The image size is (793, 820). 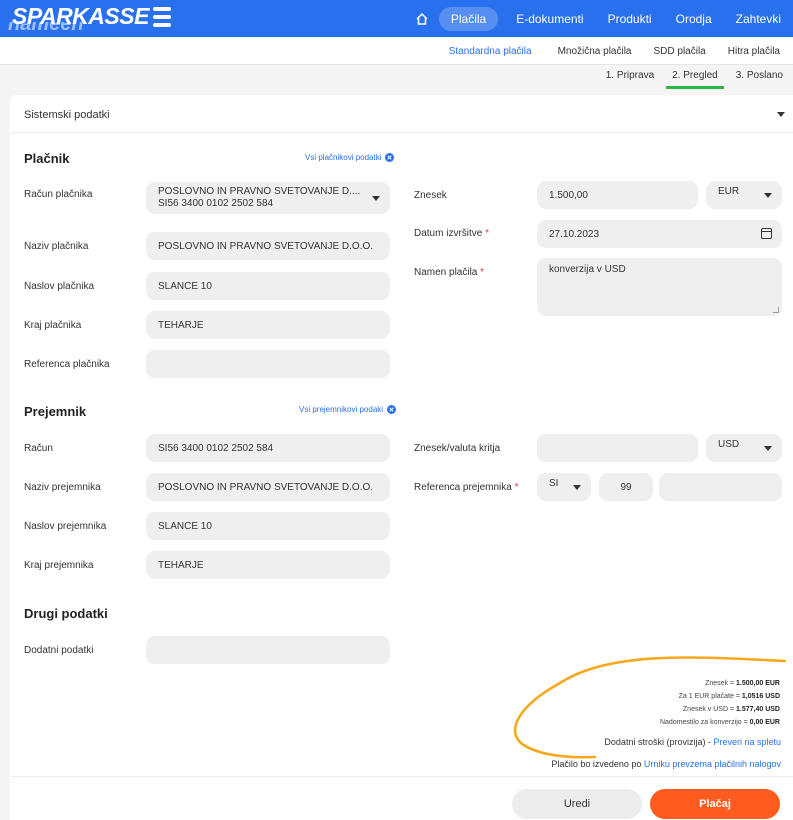 What do you see at coordinates (466, 487) in the screenshot?
I see `recipient-reference-label: Referenca prejemnika *` at bounding box center [466, 487].